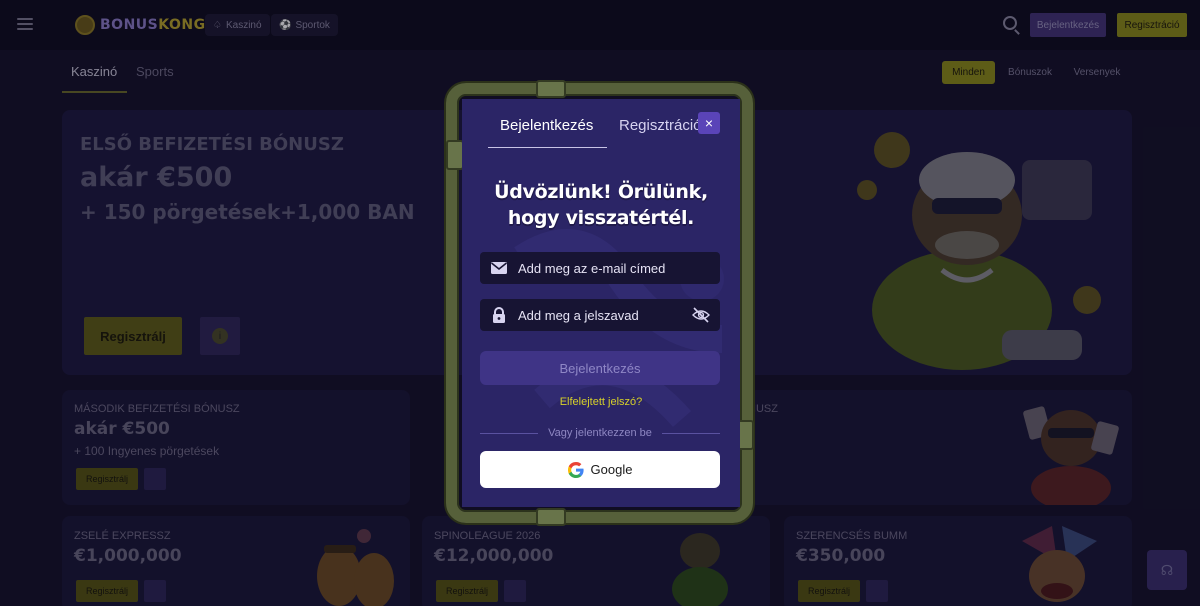  I want to click on divider: Vagy jelentkezzen be, so click(600, 433).